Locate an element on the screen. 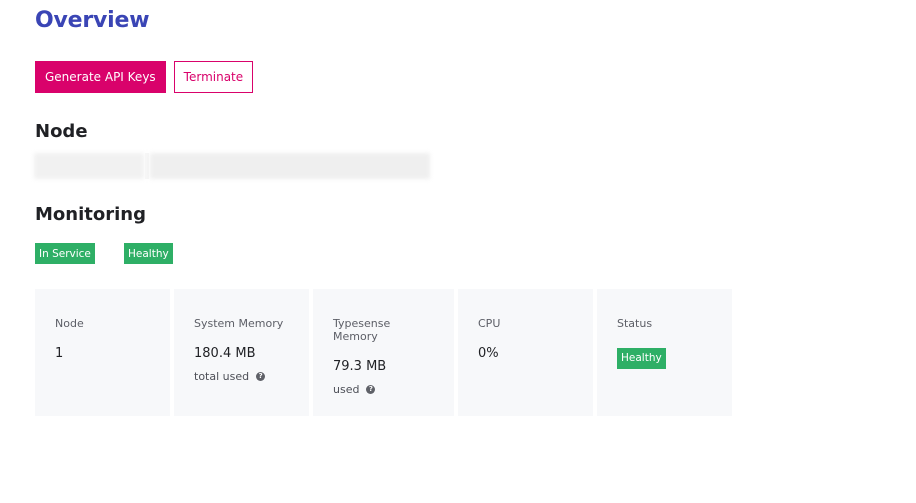  system-memory-card: System Memory 180.4 MB total used ? is located at coordinates (241, 352).